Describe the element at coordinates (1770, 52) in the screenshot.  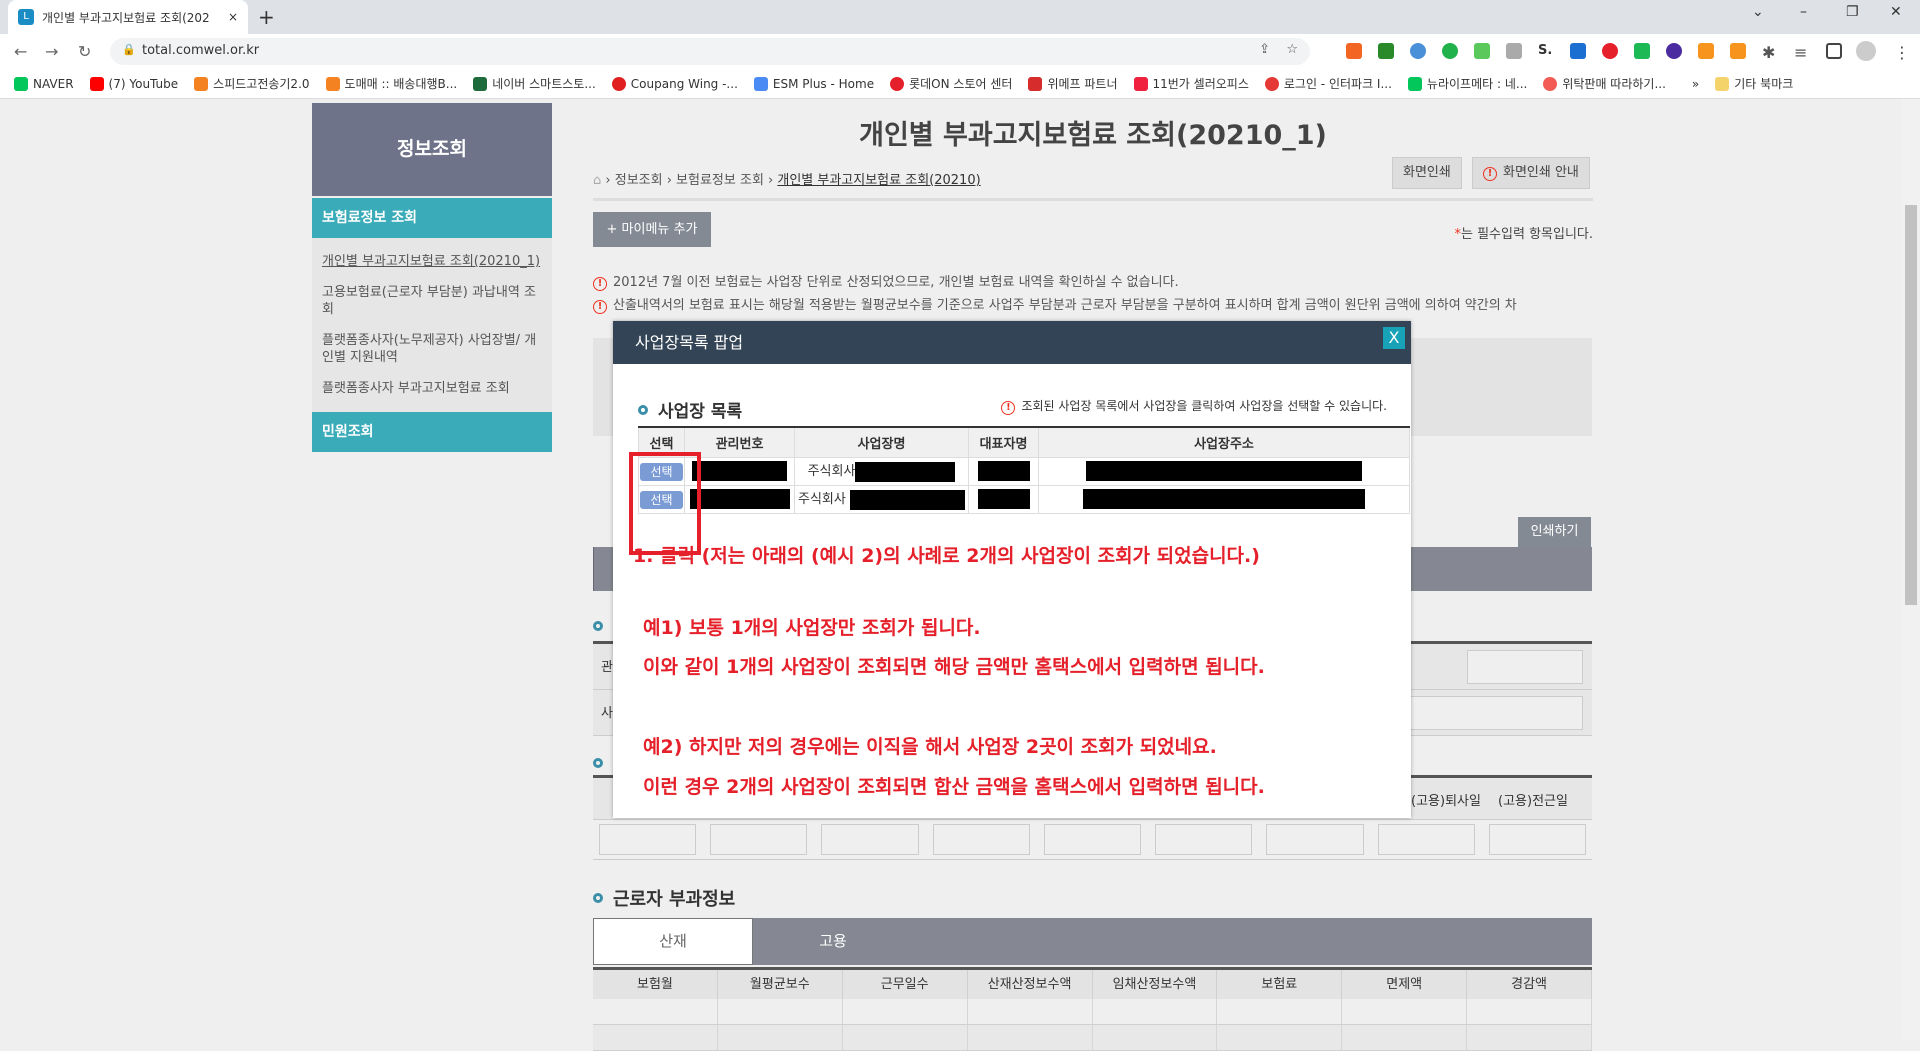
I see `puzzle-icon: ✱` at that location.